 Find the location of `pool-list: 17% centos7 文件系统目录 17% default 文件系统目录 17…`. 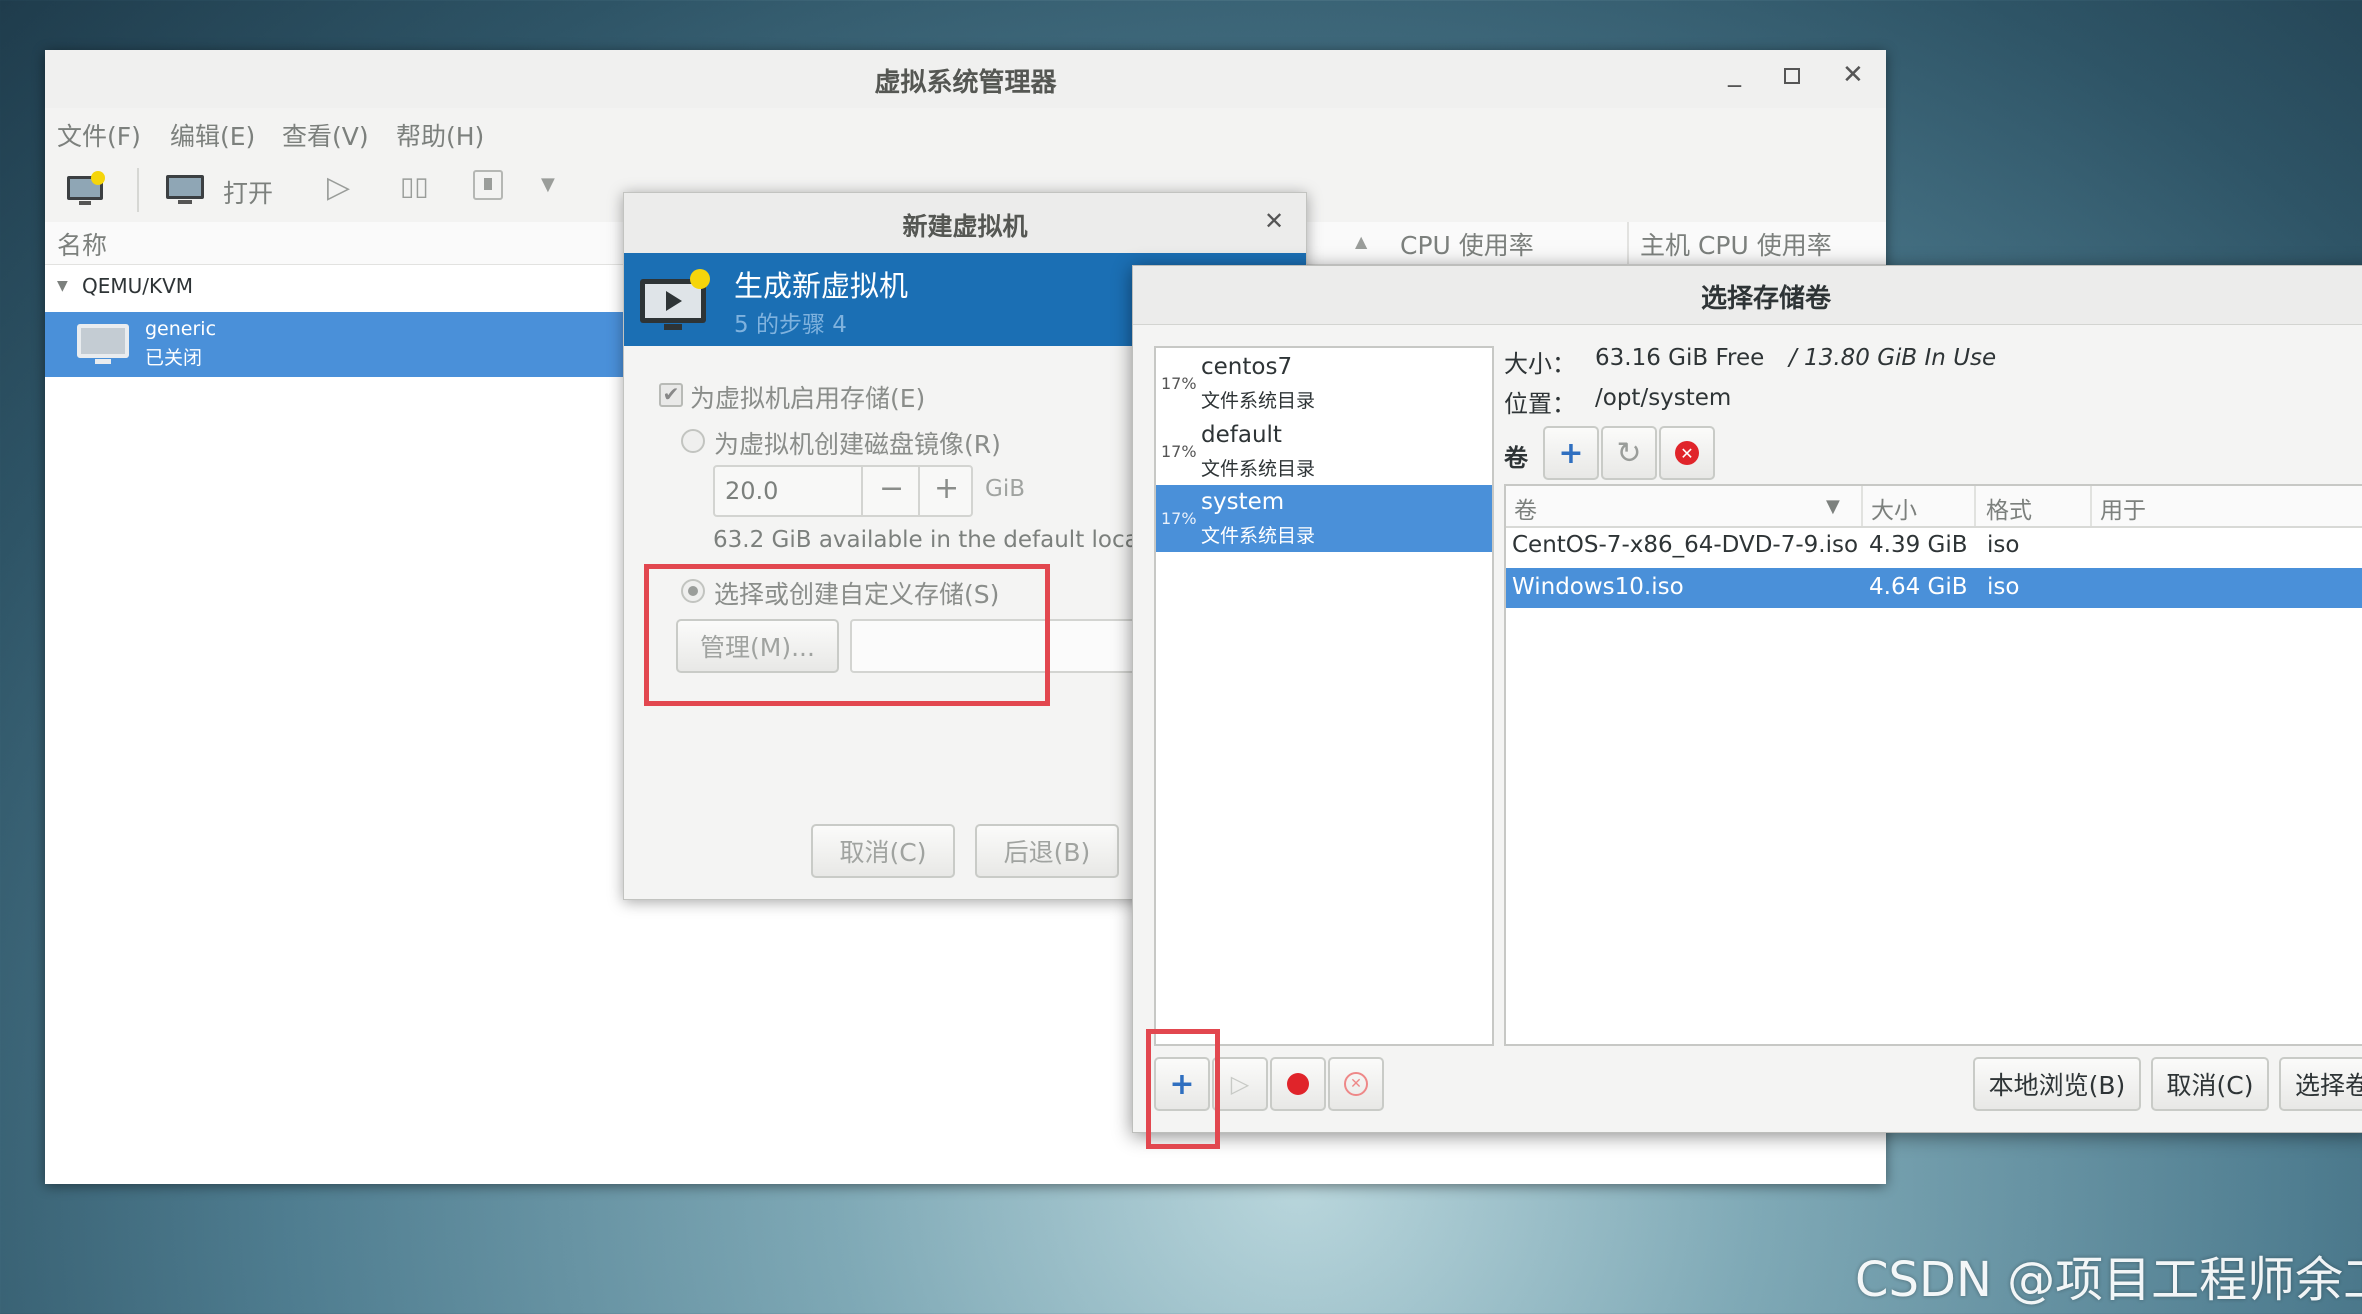

pool-list: 17% centos7 文件系统目录 17% default 文件系统目录 17… is located at coordinates (1324, 696).